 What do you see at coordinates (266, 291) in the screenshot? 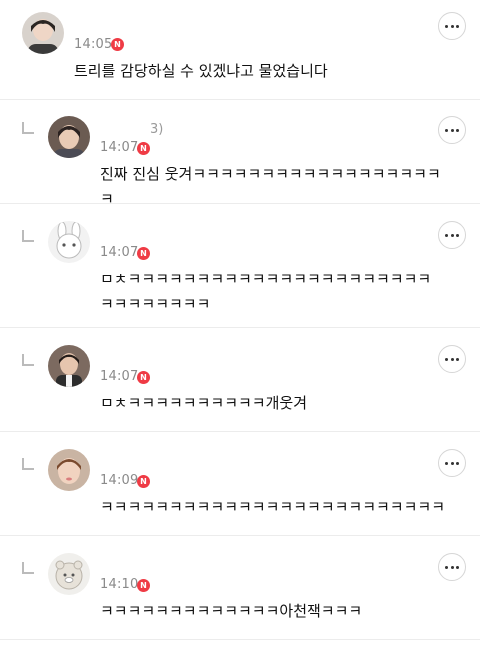
I see `comment-text: ㅁㅊㅋㅋㅋㅋㅋㅋㅋㅋㅋㅋㅋㅋㅋㅋㅋㅋㅋㅋㅋㅋㅋㅋㅋㅋㅋㅋㅋㅋㅋㅋ` at bounding box center [266, 291].